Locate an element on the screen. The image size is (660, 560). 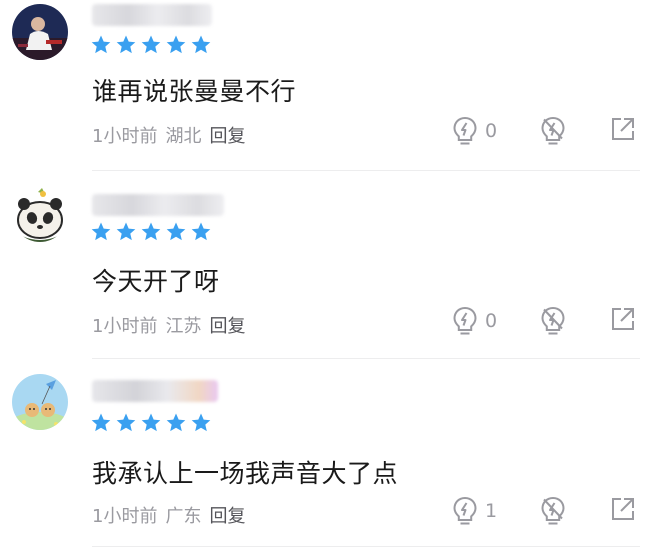
photo-avatar-icon is located at coordinates (40, 32).